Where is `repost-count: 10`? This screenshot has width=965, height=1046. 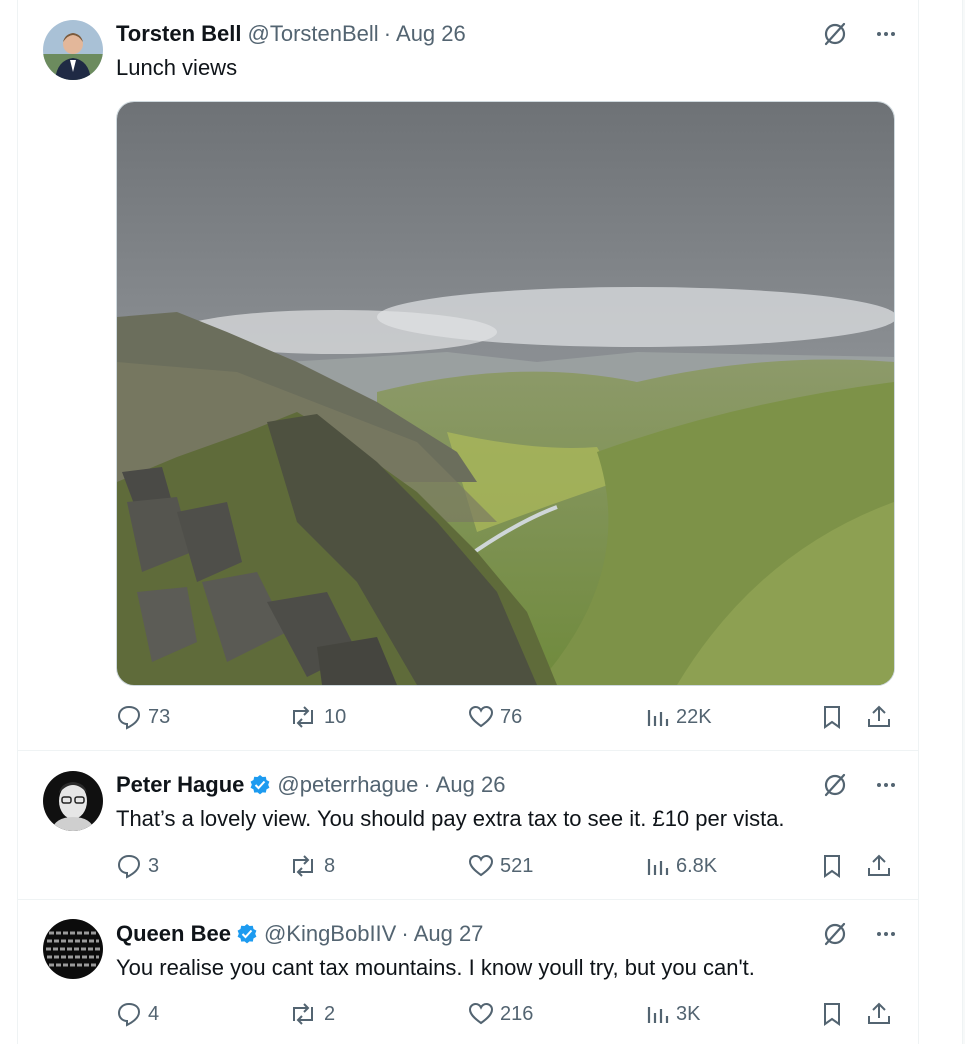
repost-count: 10 is located at coordinates (335, 716).